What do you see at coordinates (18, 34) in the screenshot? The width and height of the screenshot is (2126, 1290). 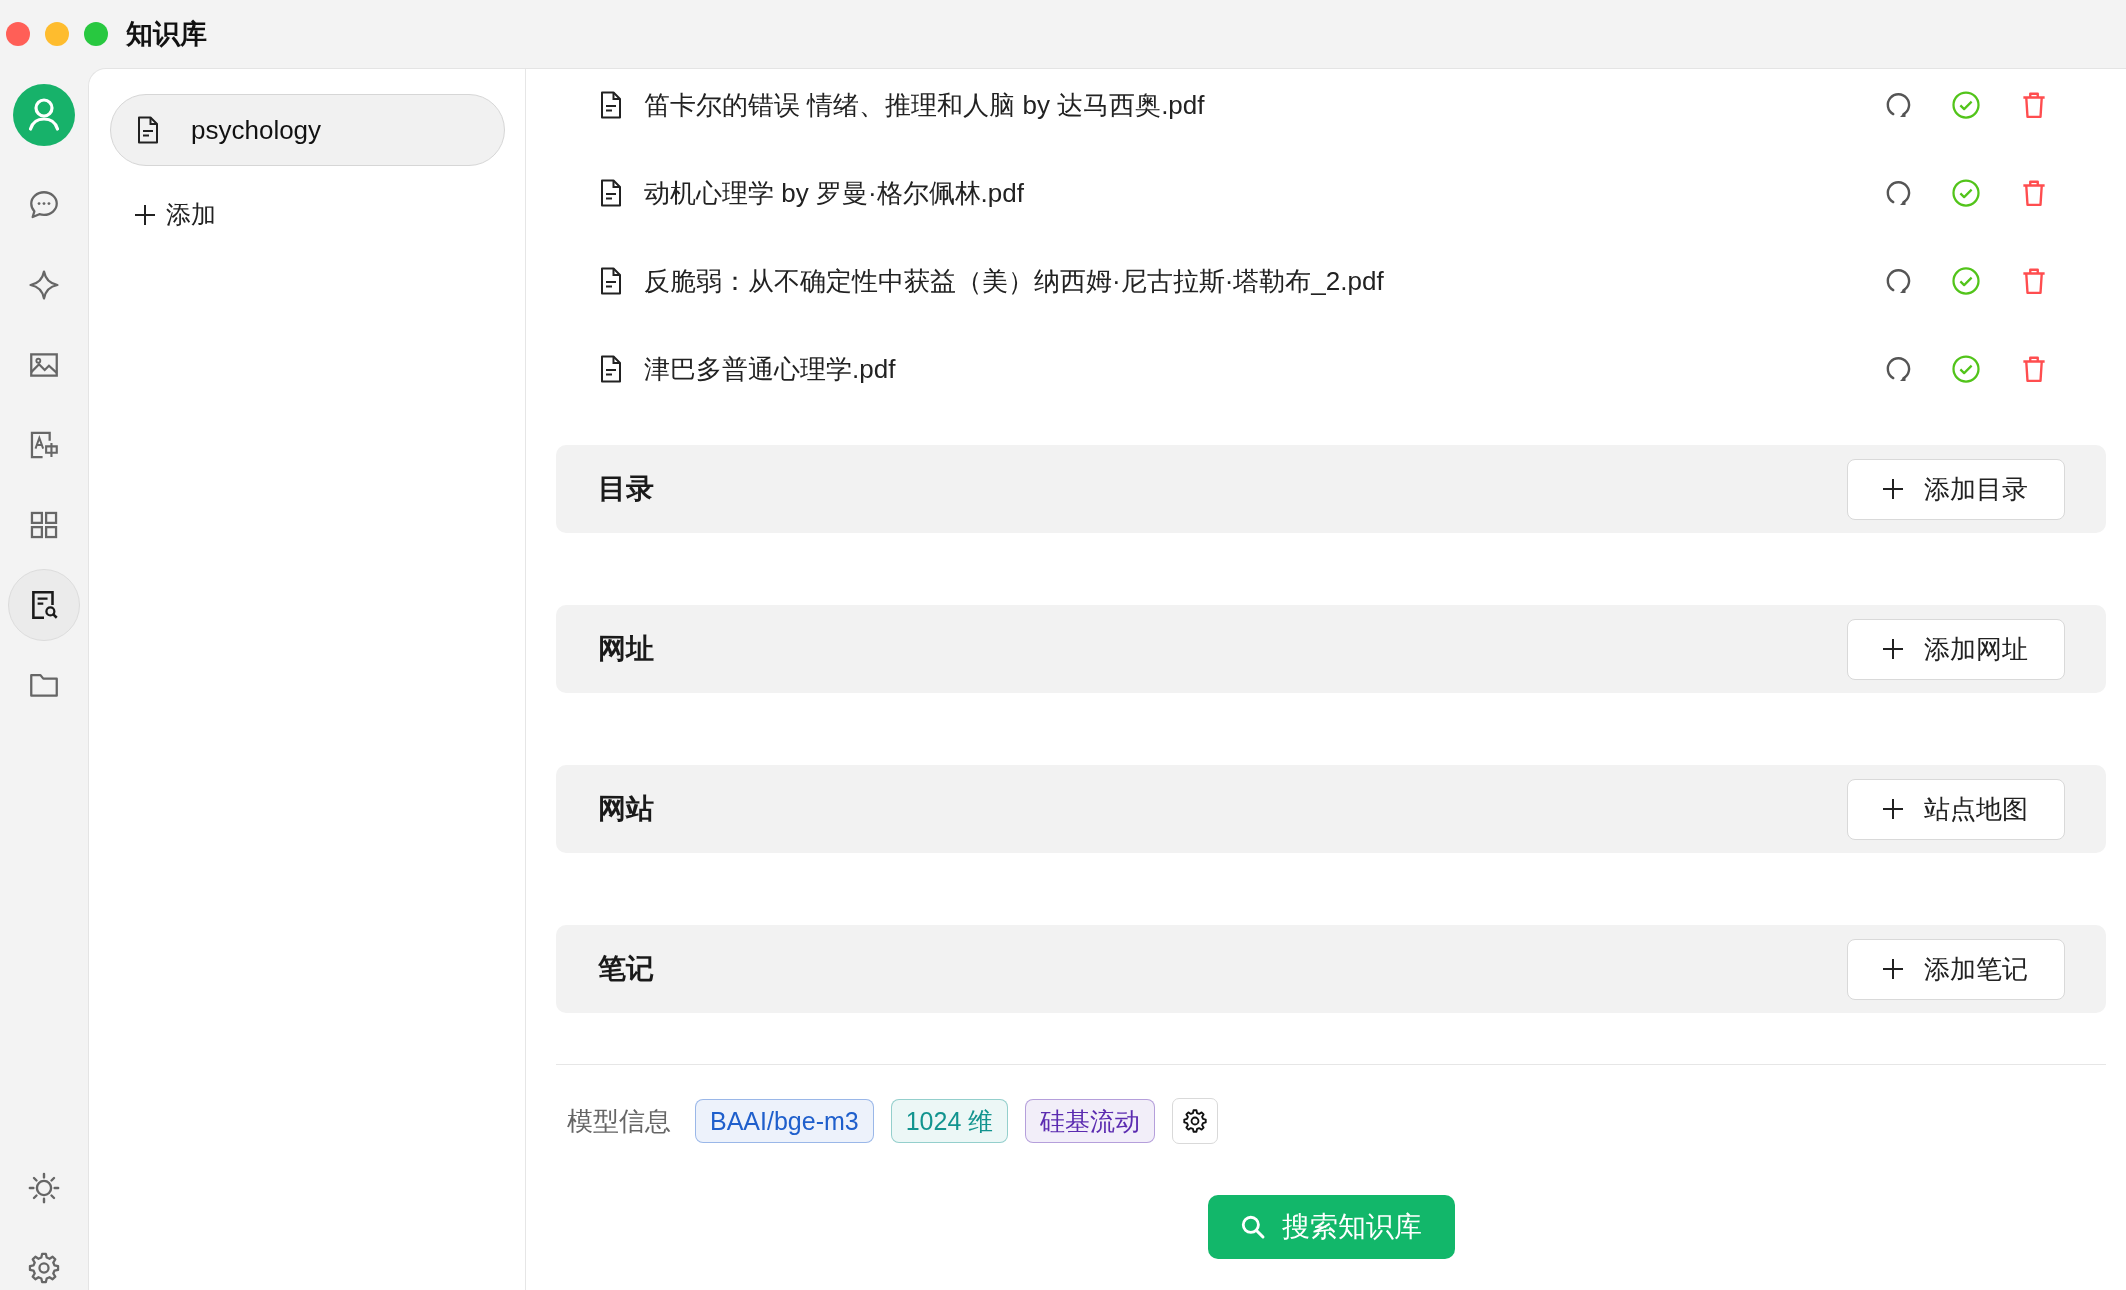 I see `close-button` at bounding box center [18, 34].